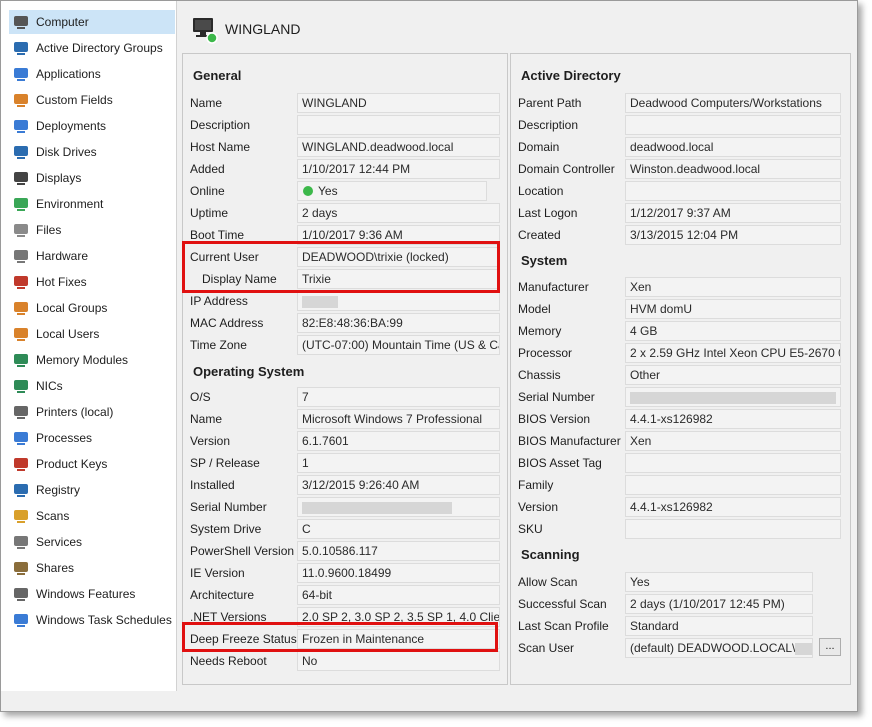 The height and width of the screenshot is (727, 872). Describe the element at coordinates (713, 648) in the screenshot. I see `scan-user-value: (default) DEADWOOD.LOCAL\` at that location.